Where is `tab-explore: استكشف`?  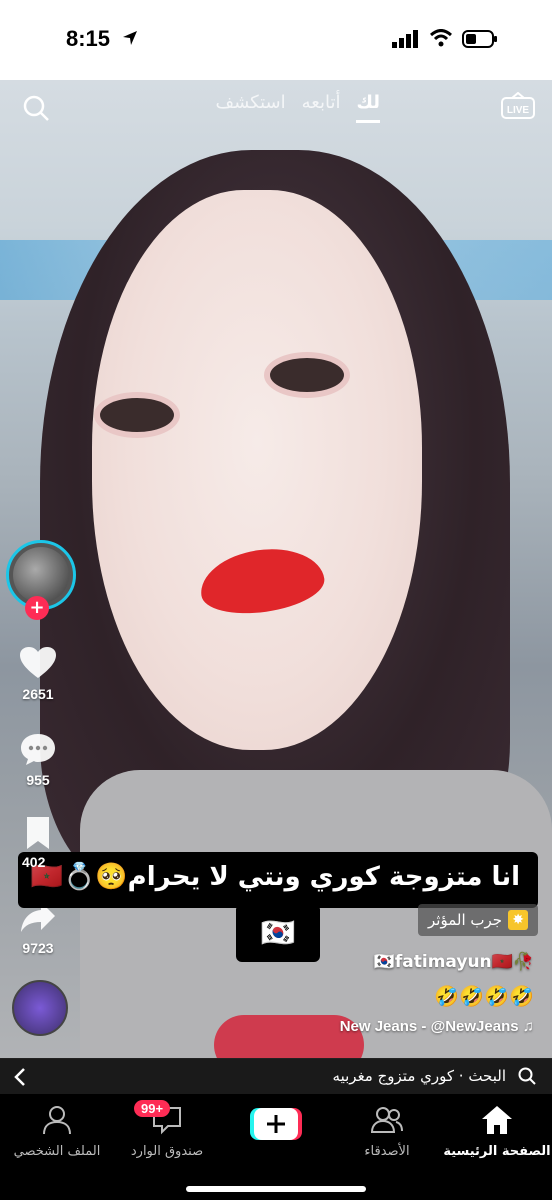 tab-explore: استكشف is located at coordinates (250, 102).